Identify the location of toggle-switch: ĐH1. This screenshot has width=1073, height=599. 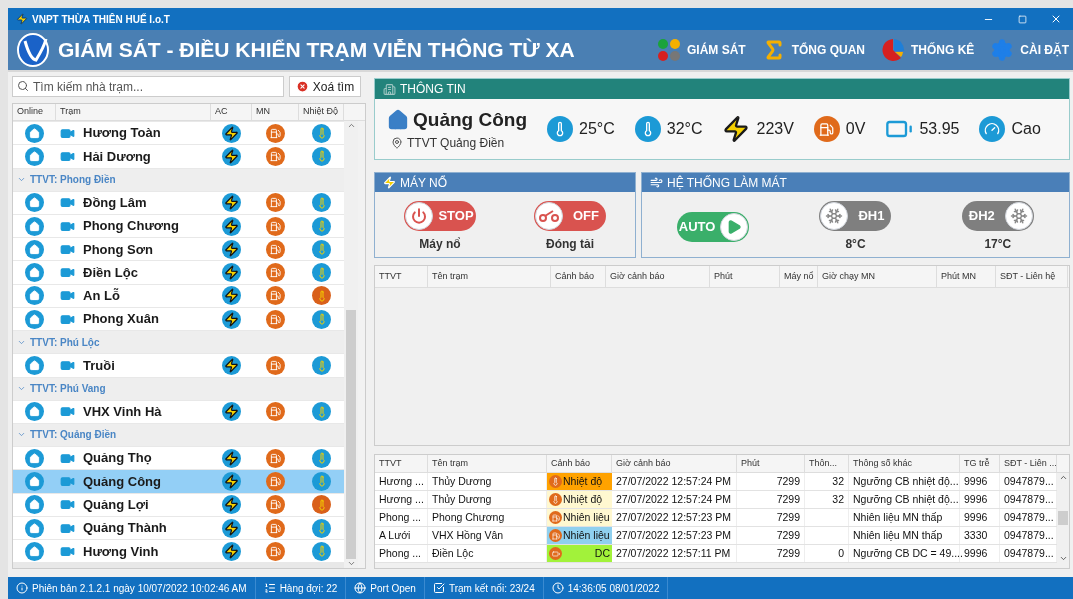
(855, 215).